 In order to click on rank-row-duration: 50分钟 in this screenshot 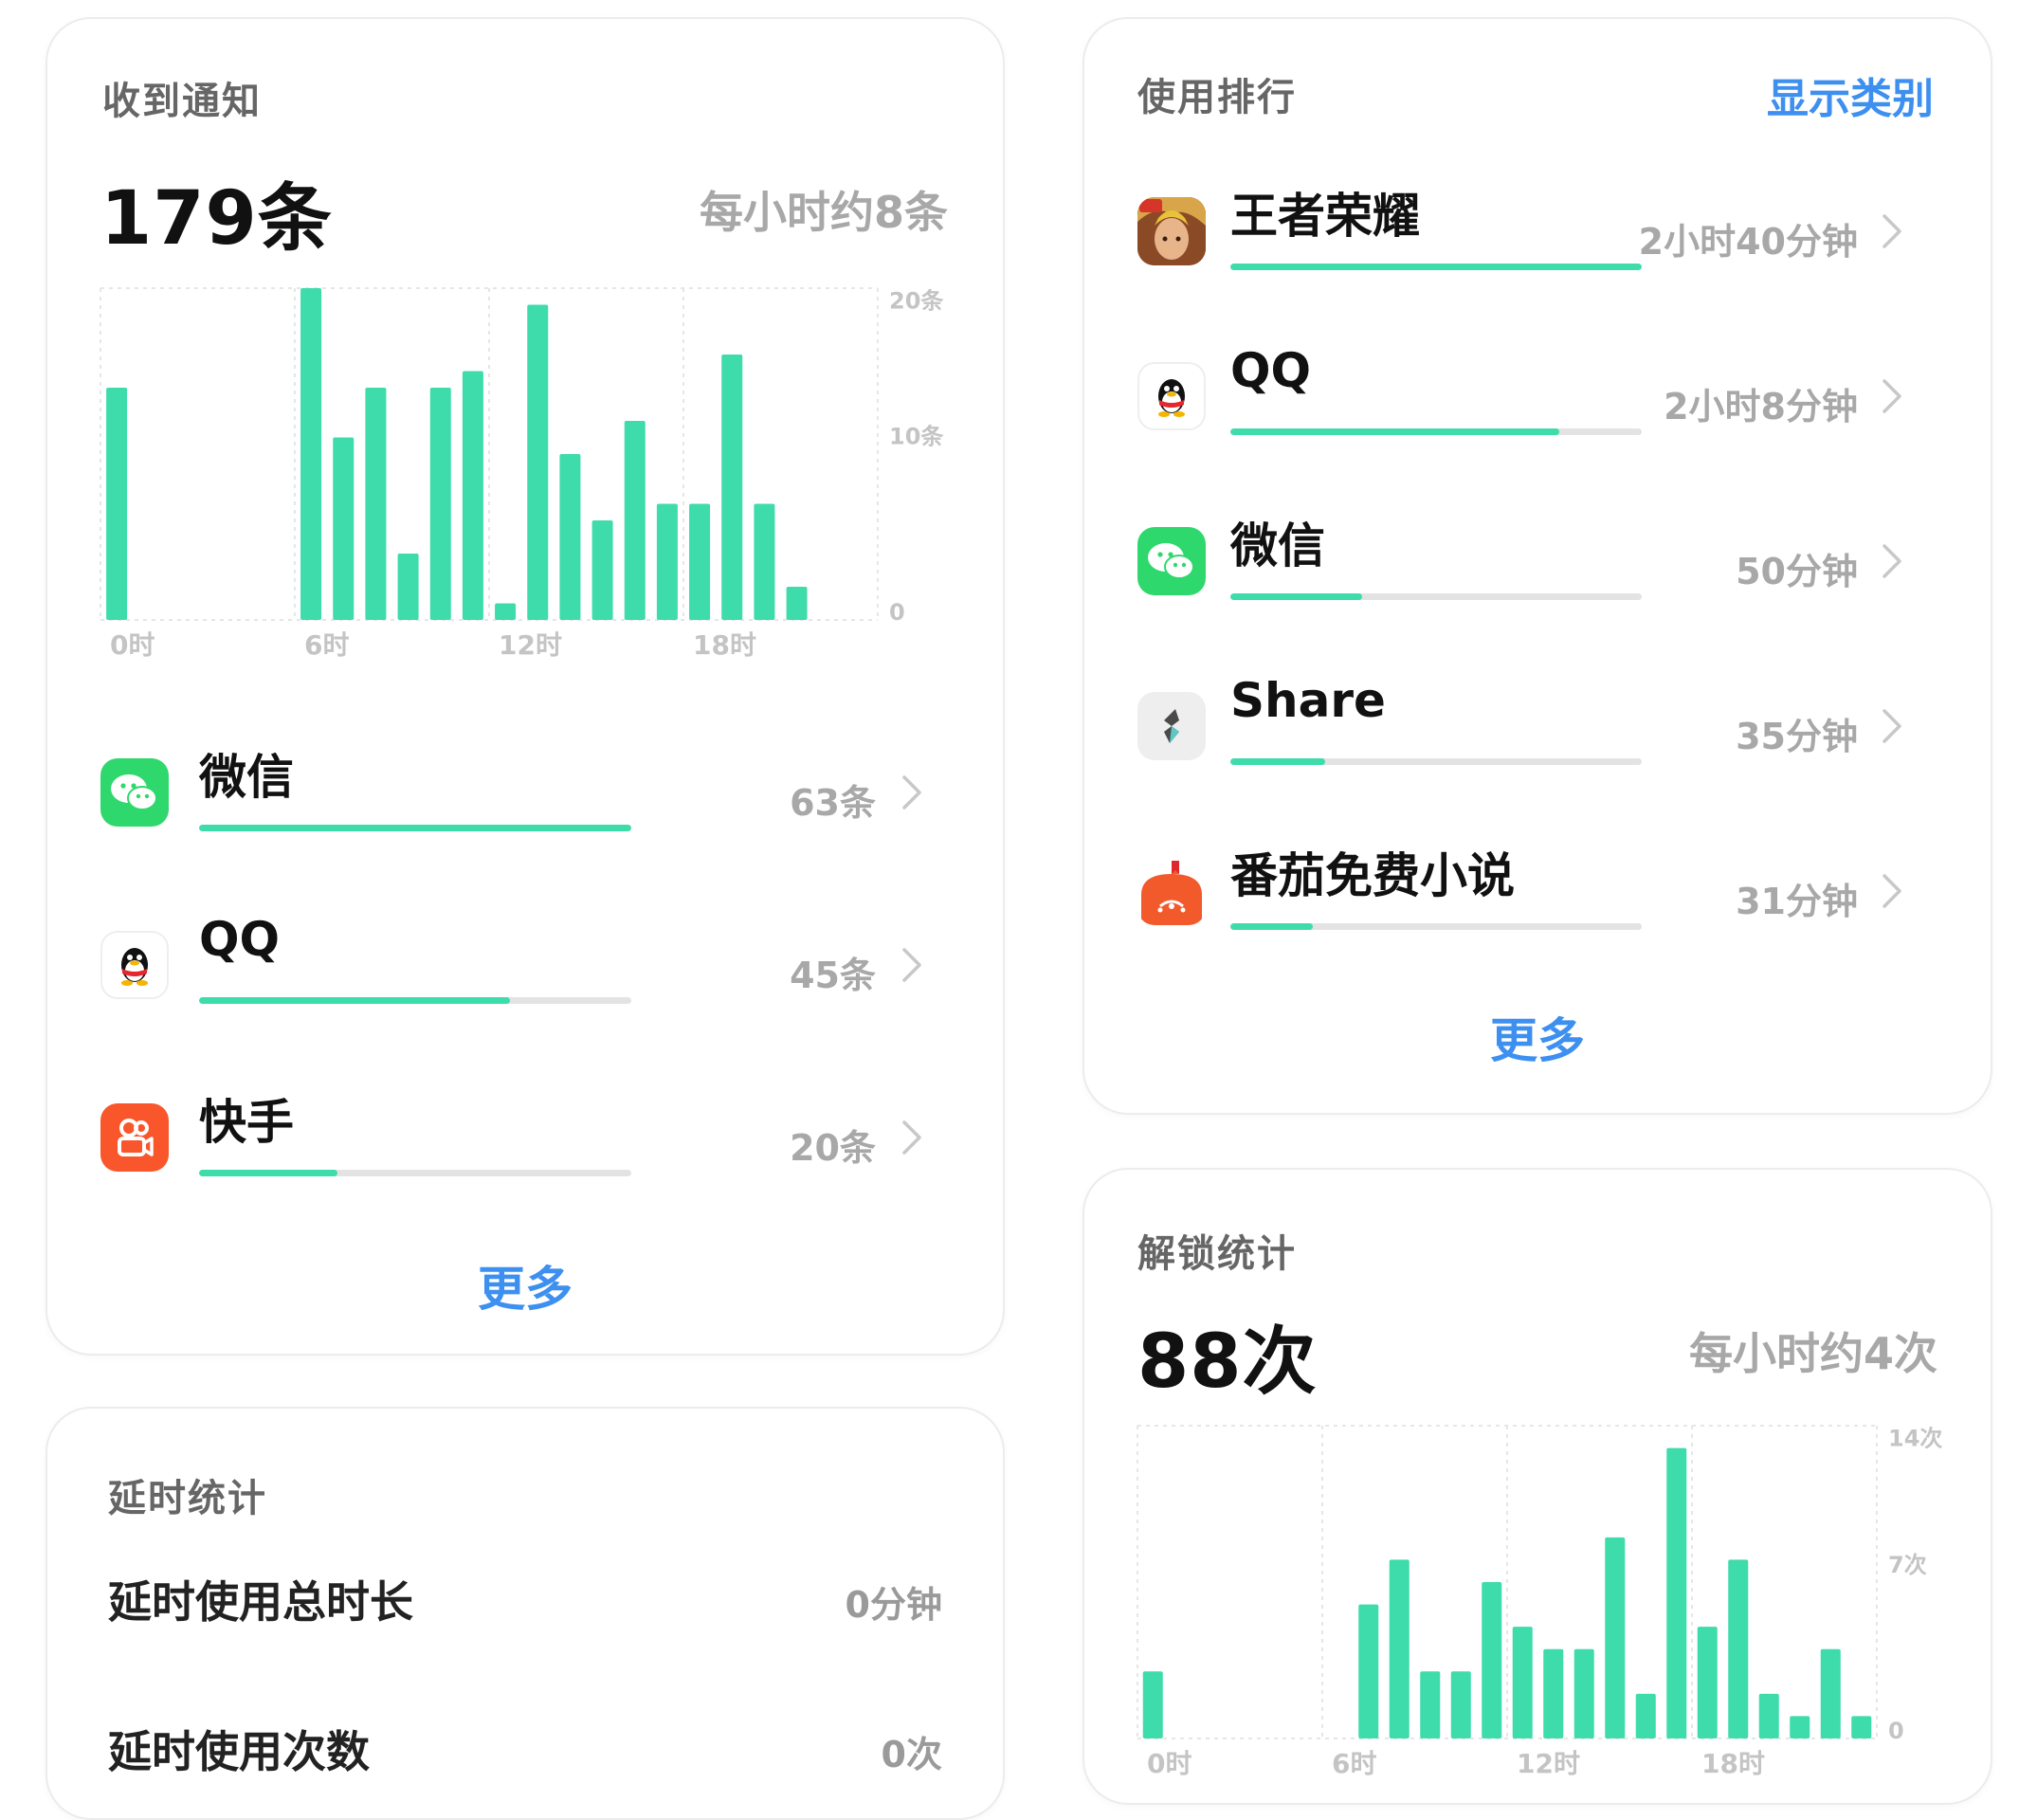, I will do `click(1797, 571)`.